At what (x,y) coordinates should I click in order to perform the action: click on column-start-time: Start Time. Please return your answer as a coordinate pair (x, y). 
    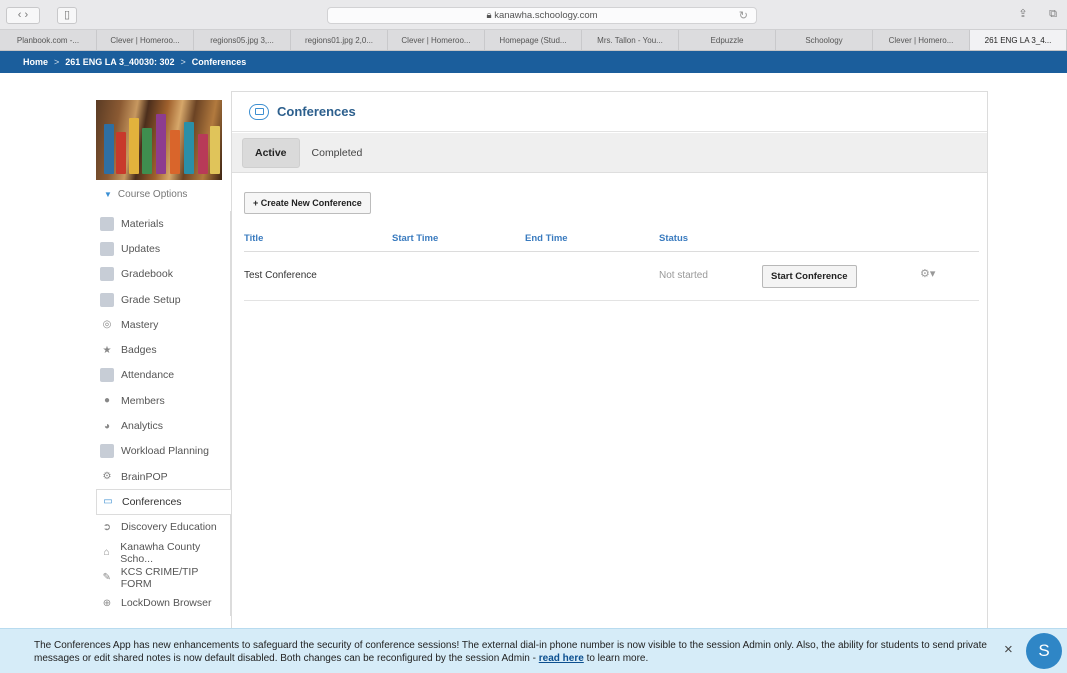
    Looking at the image, I should click on (415, 238).